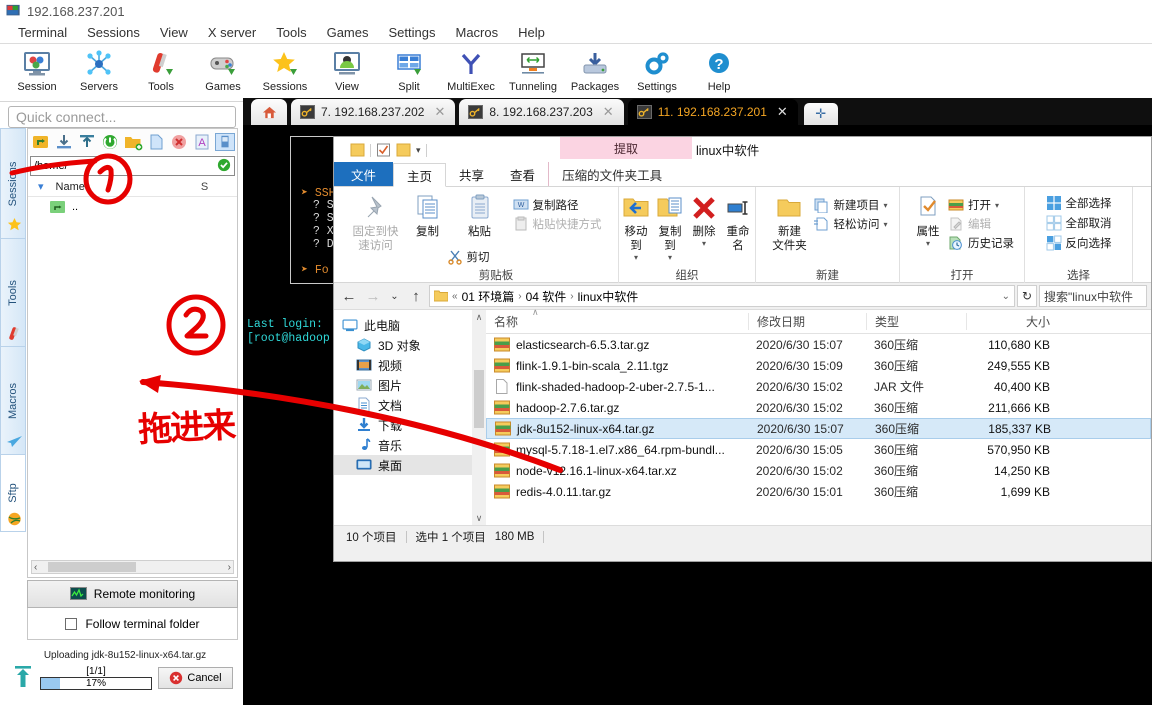 This screenshot has width=1152, height=705. What do you see at coordinates (524, 257) in the screenshot?
I see `cut-button: 剪切` at bounding box center [524, 257].